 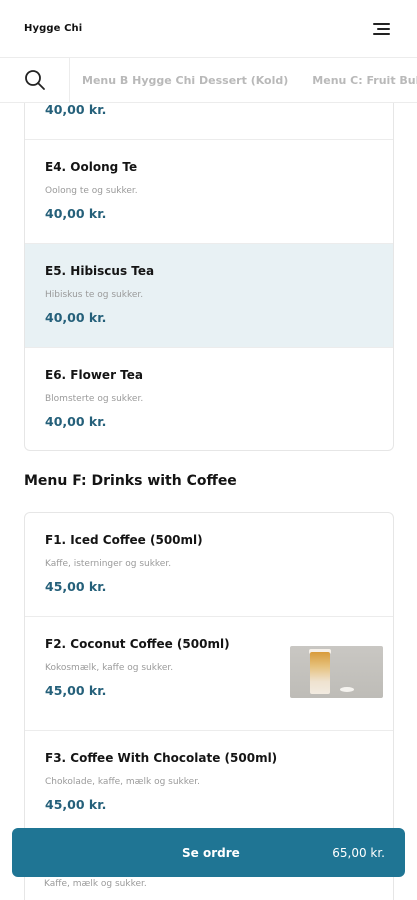 What do you see at coordinates (53, 28) in the screenshot?
I see `brand-name: Hygge Chi` at bounding box center [53, 28].